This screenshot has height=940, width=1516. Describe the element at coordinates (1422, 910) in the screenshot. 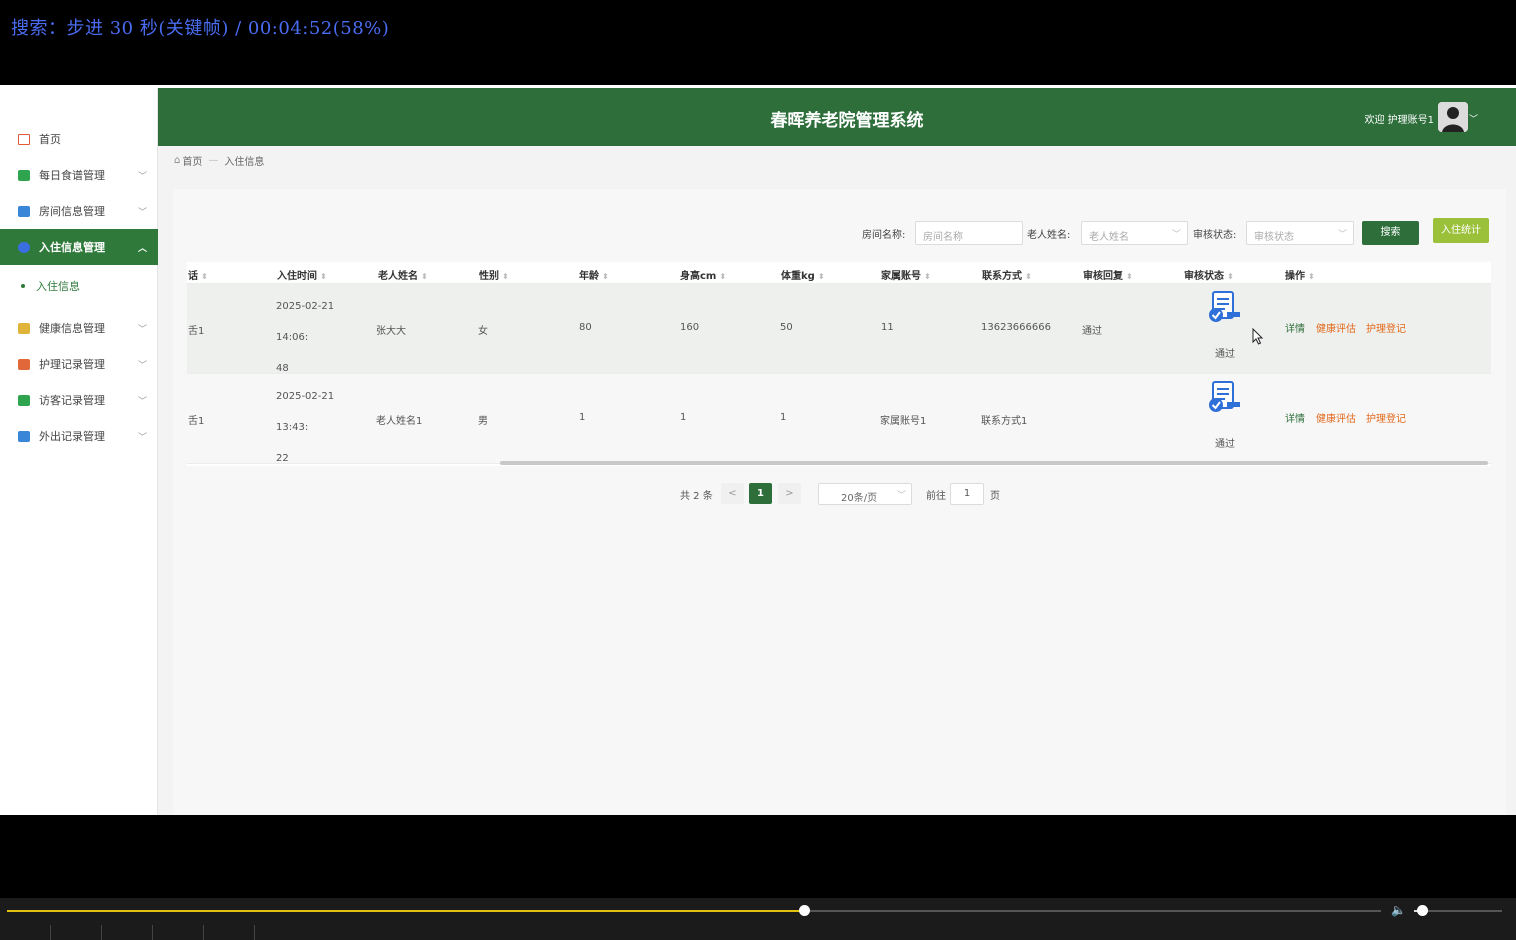

I see `volume-handle` at that location.